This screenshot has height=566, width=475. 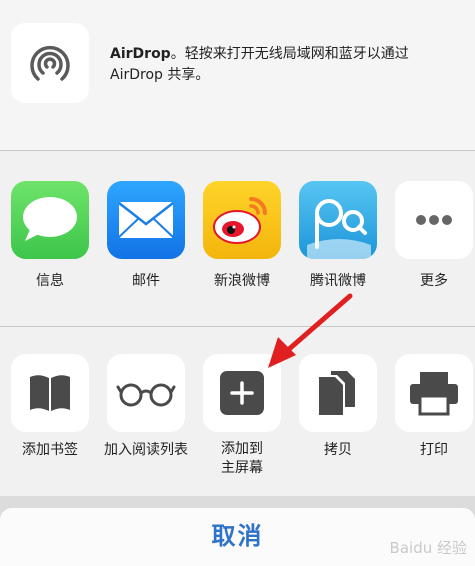 I want to click on watermark: Baidu 经验, so click(x=428, y=548).